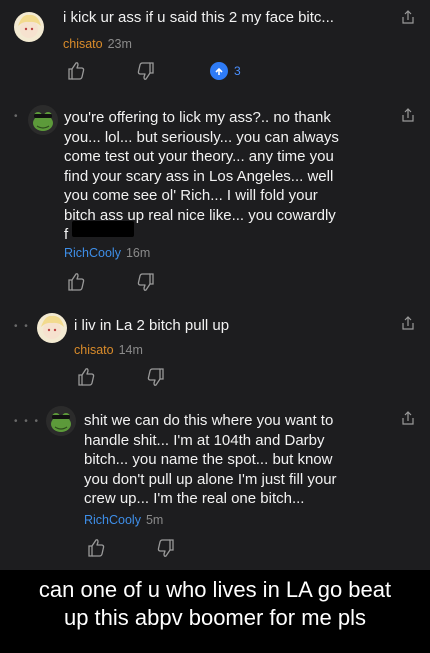  What do you see at coordinates (17, 116) in the screenshot?
I see `thread-indent-dots: •` at bounding box center [17, 116].